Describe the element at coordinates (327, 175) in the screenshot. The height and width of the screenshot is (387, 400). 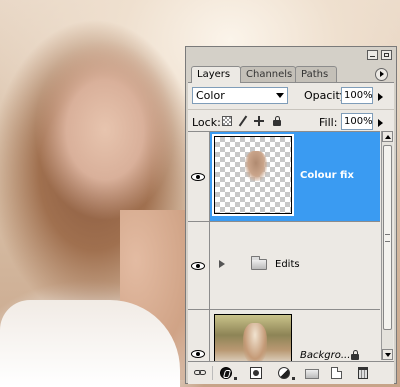
I see `layer-name: Colour fix` at that location.